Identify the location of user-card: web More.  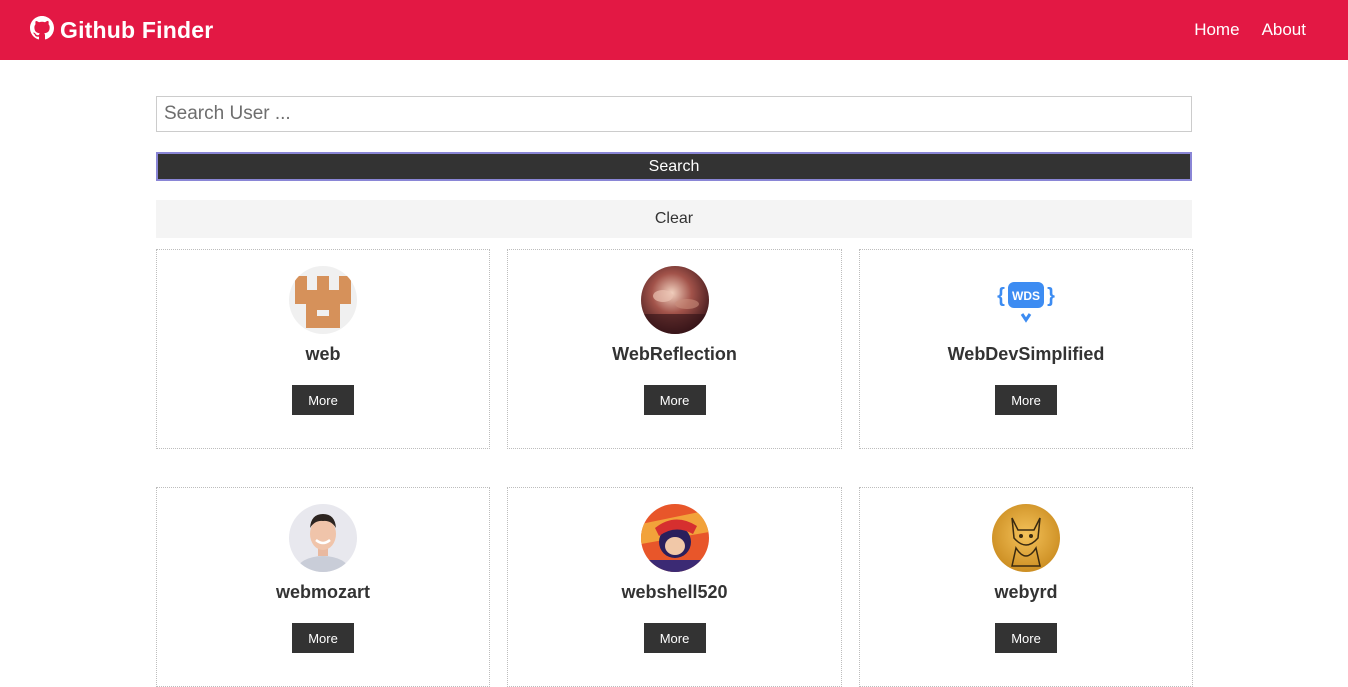
(323, 349).